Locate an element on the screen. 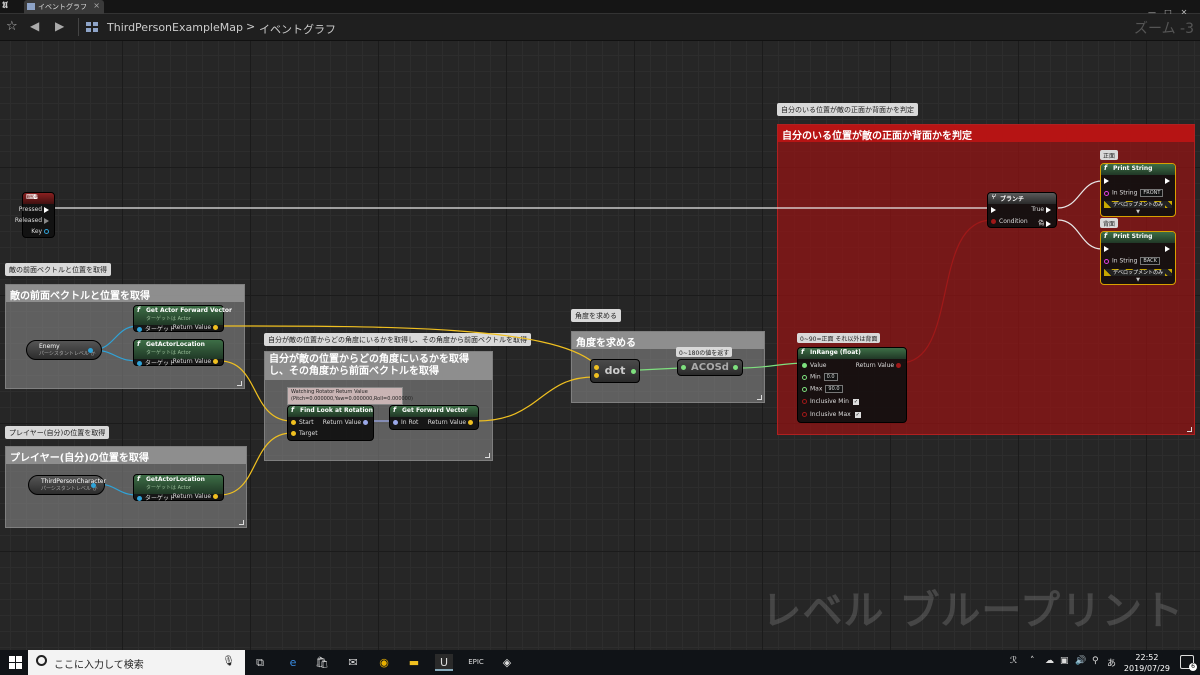 This screenshot has height=675, width=1200. windows-start-icon is located at coordinates (15, 662).